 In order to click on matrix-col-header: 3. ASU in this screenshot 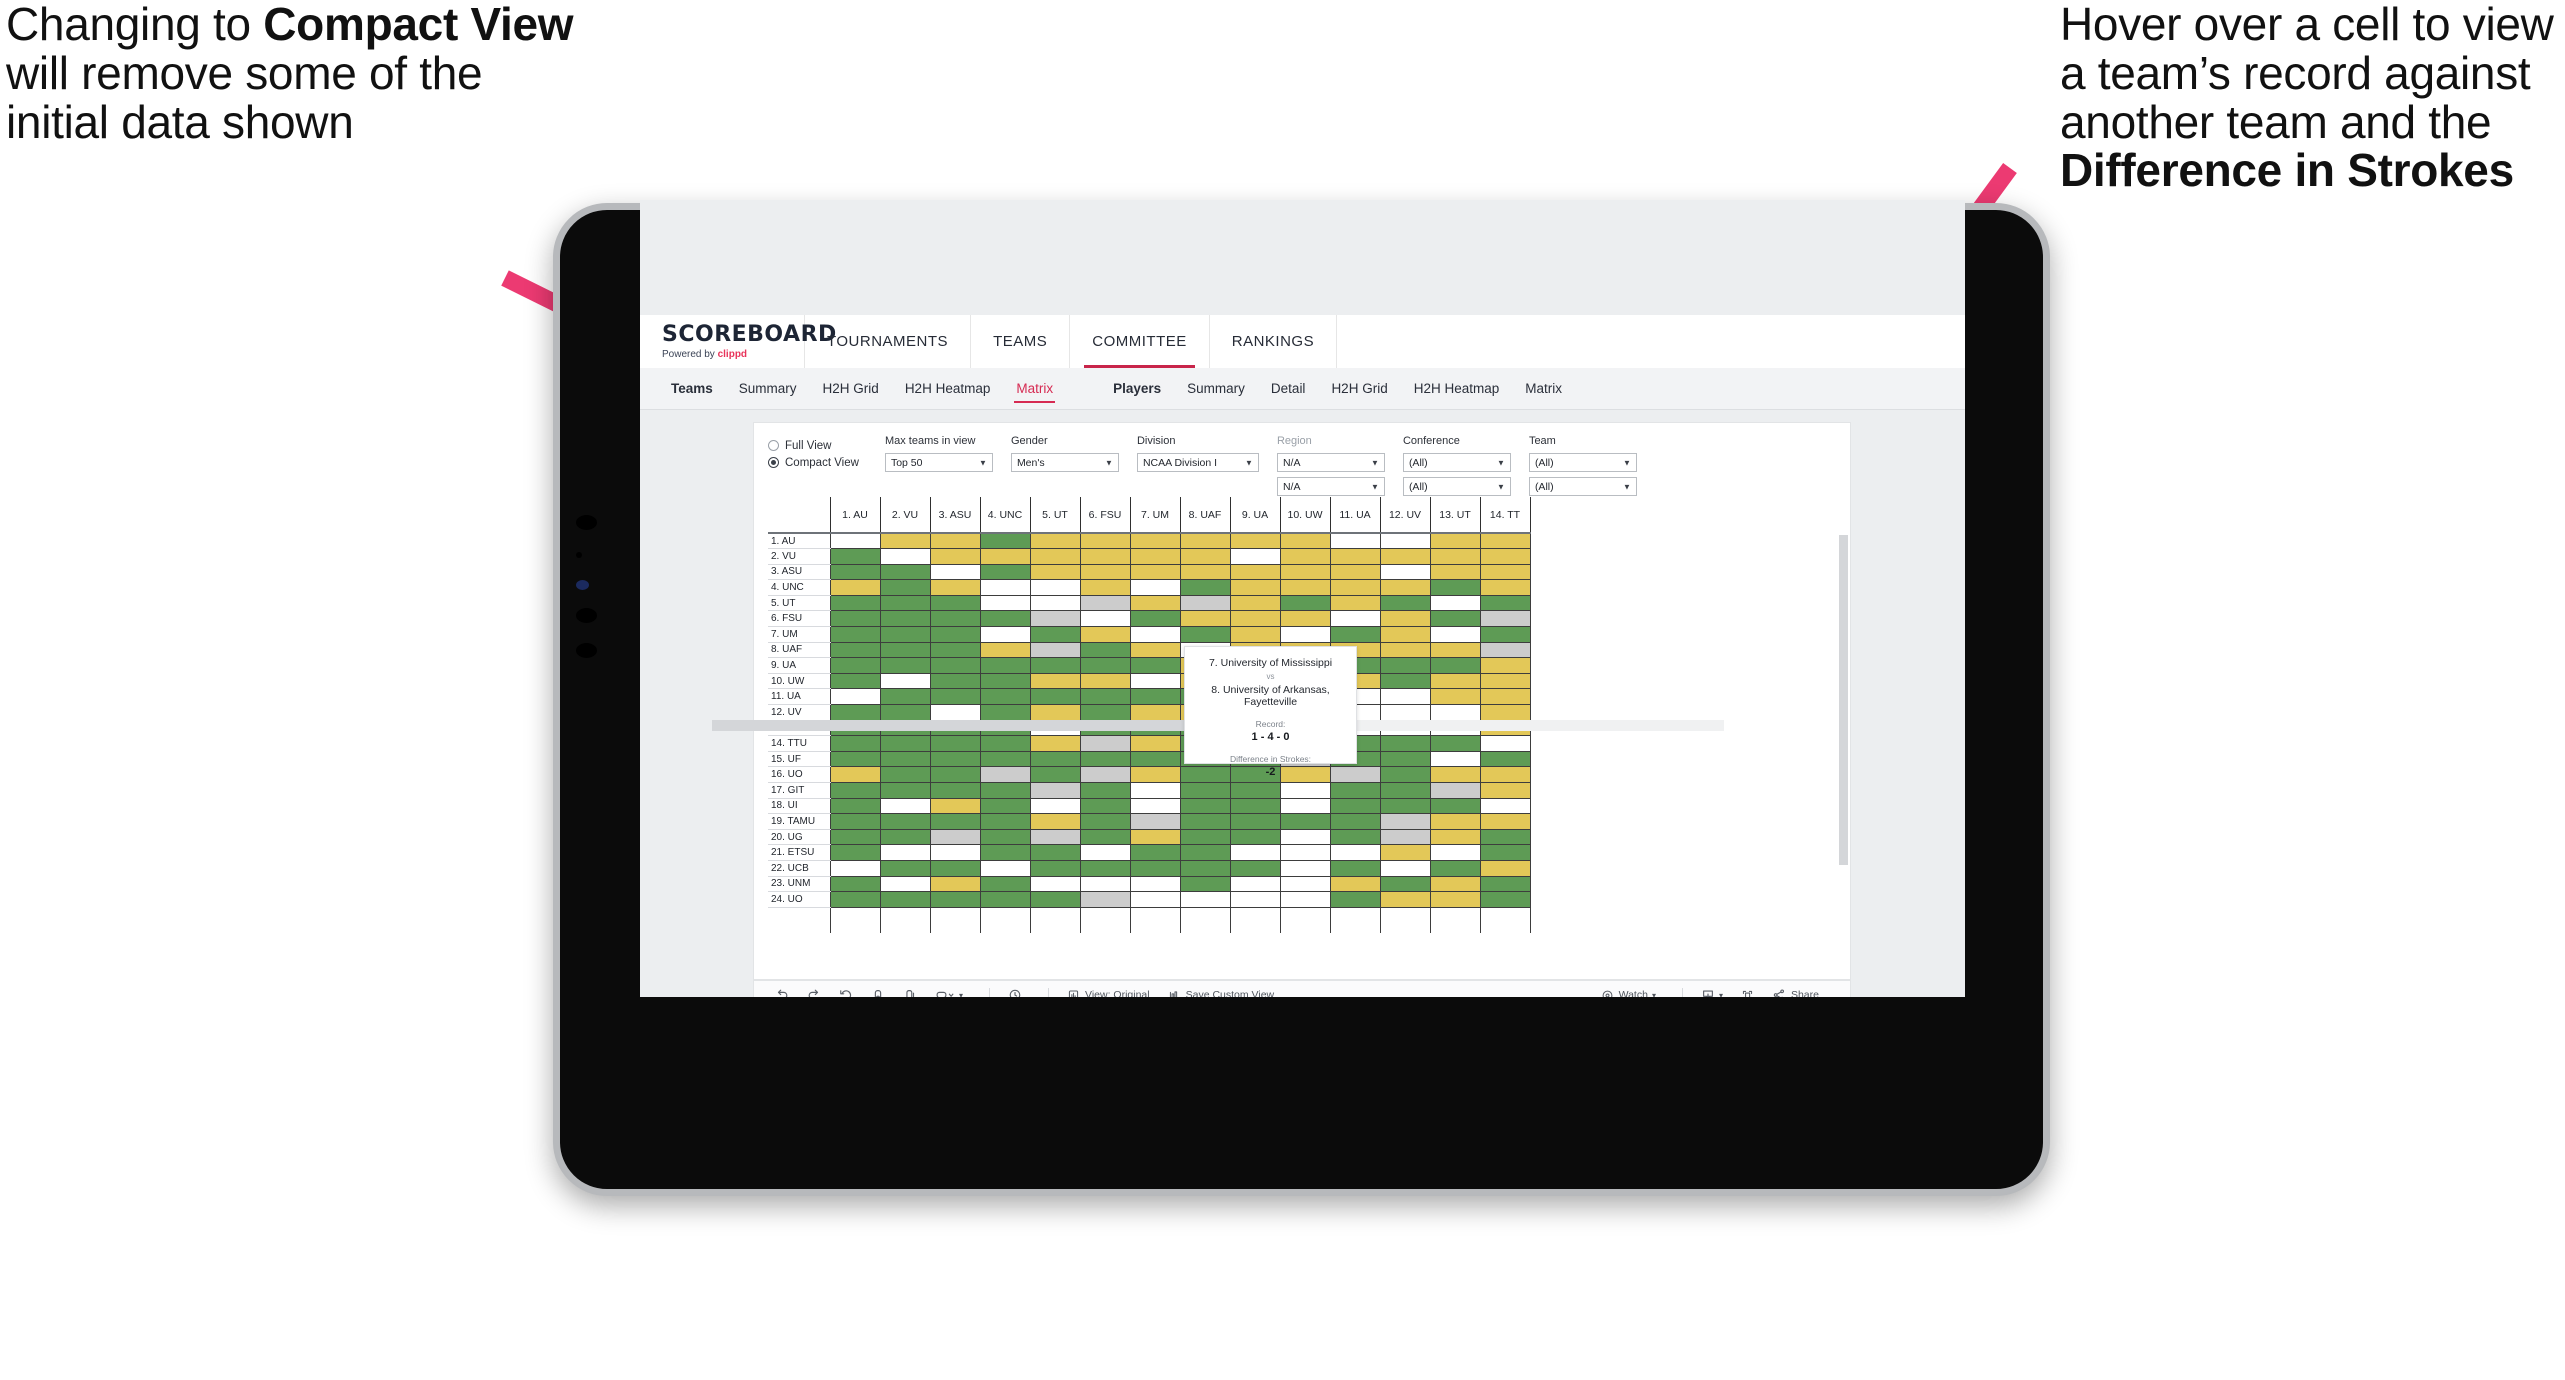, I will do `click(955, 515)`.